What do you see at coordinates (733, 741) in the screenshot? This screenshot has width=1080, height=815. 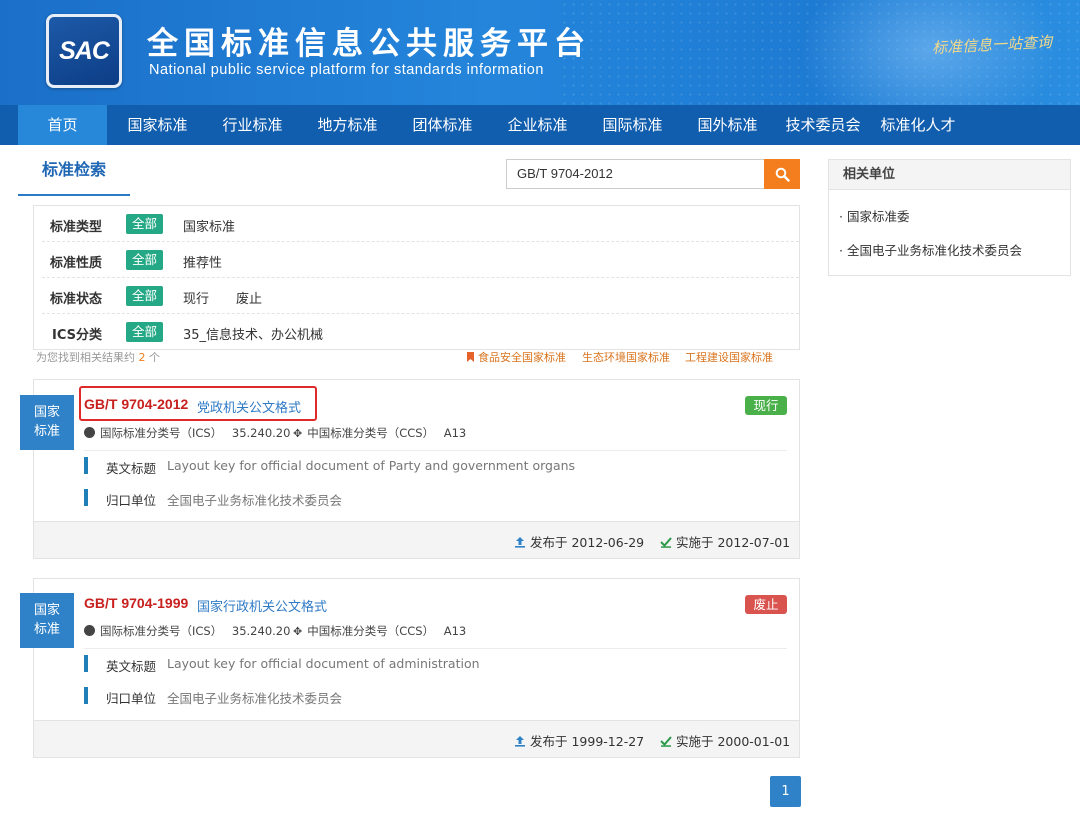 I see `implement-date-text: 实施于 2000-01-01` at bounding box center [733, 741].